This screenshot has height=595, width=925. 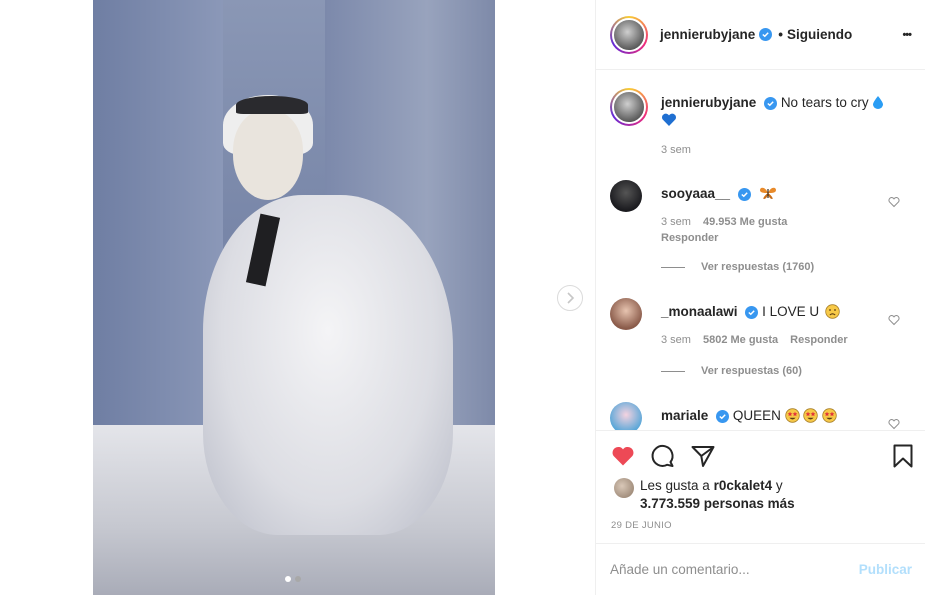 I want to click on likes-prefix: Les gusta a, so click(x=675, y=485).